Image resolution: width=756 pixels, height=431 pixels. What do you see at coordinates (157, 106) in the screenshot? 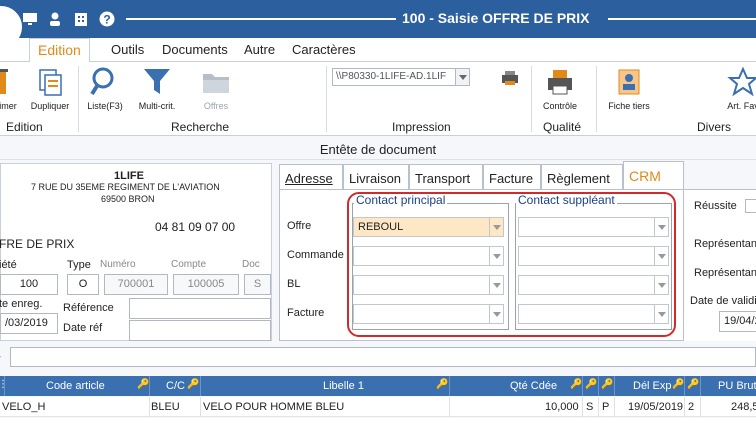
I see `multi-crit-label: Multi-crit.` at bounding box center [157, 106].